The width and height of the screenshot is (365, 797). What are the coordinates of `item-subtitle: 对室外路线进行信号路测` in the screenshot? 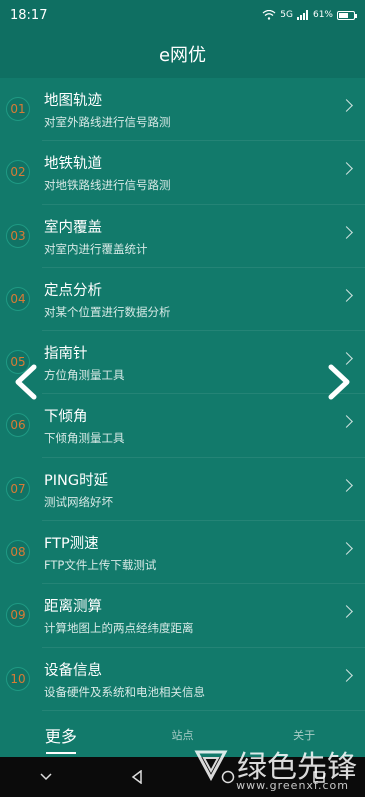 It's located at (107, 122).